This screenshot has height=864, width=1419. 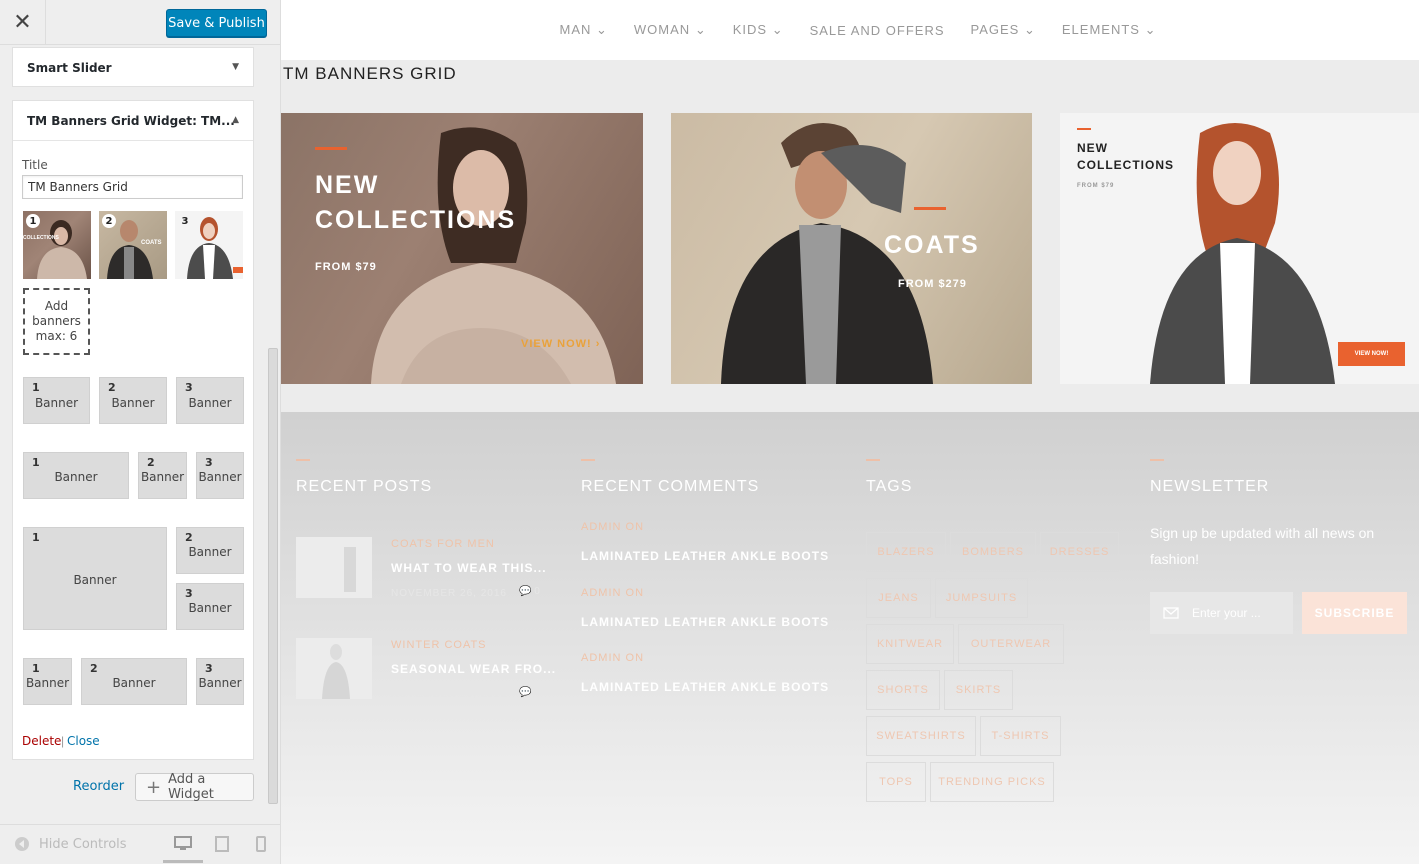 I want to click on nav-label: MAN, so click(x=575, y=29).